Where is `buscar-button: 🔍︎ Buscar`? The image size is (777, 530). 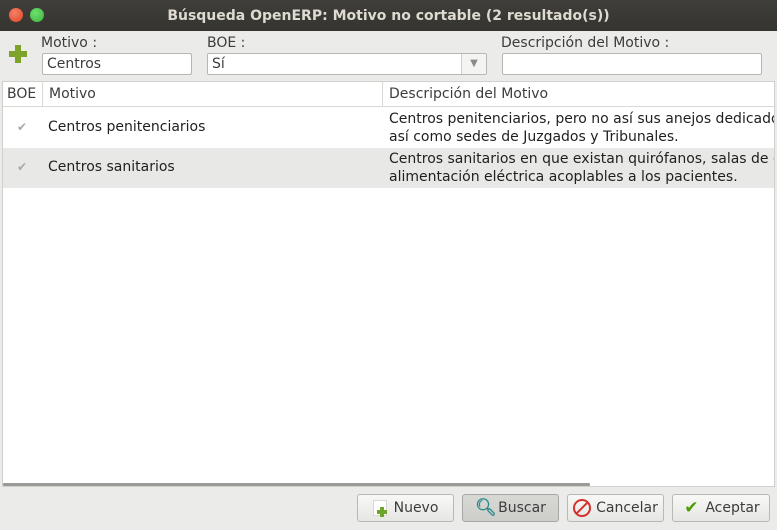
buscar-button: 🔍︎ Buscar is located at coordinates (510, 508).